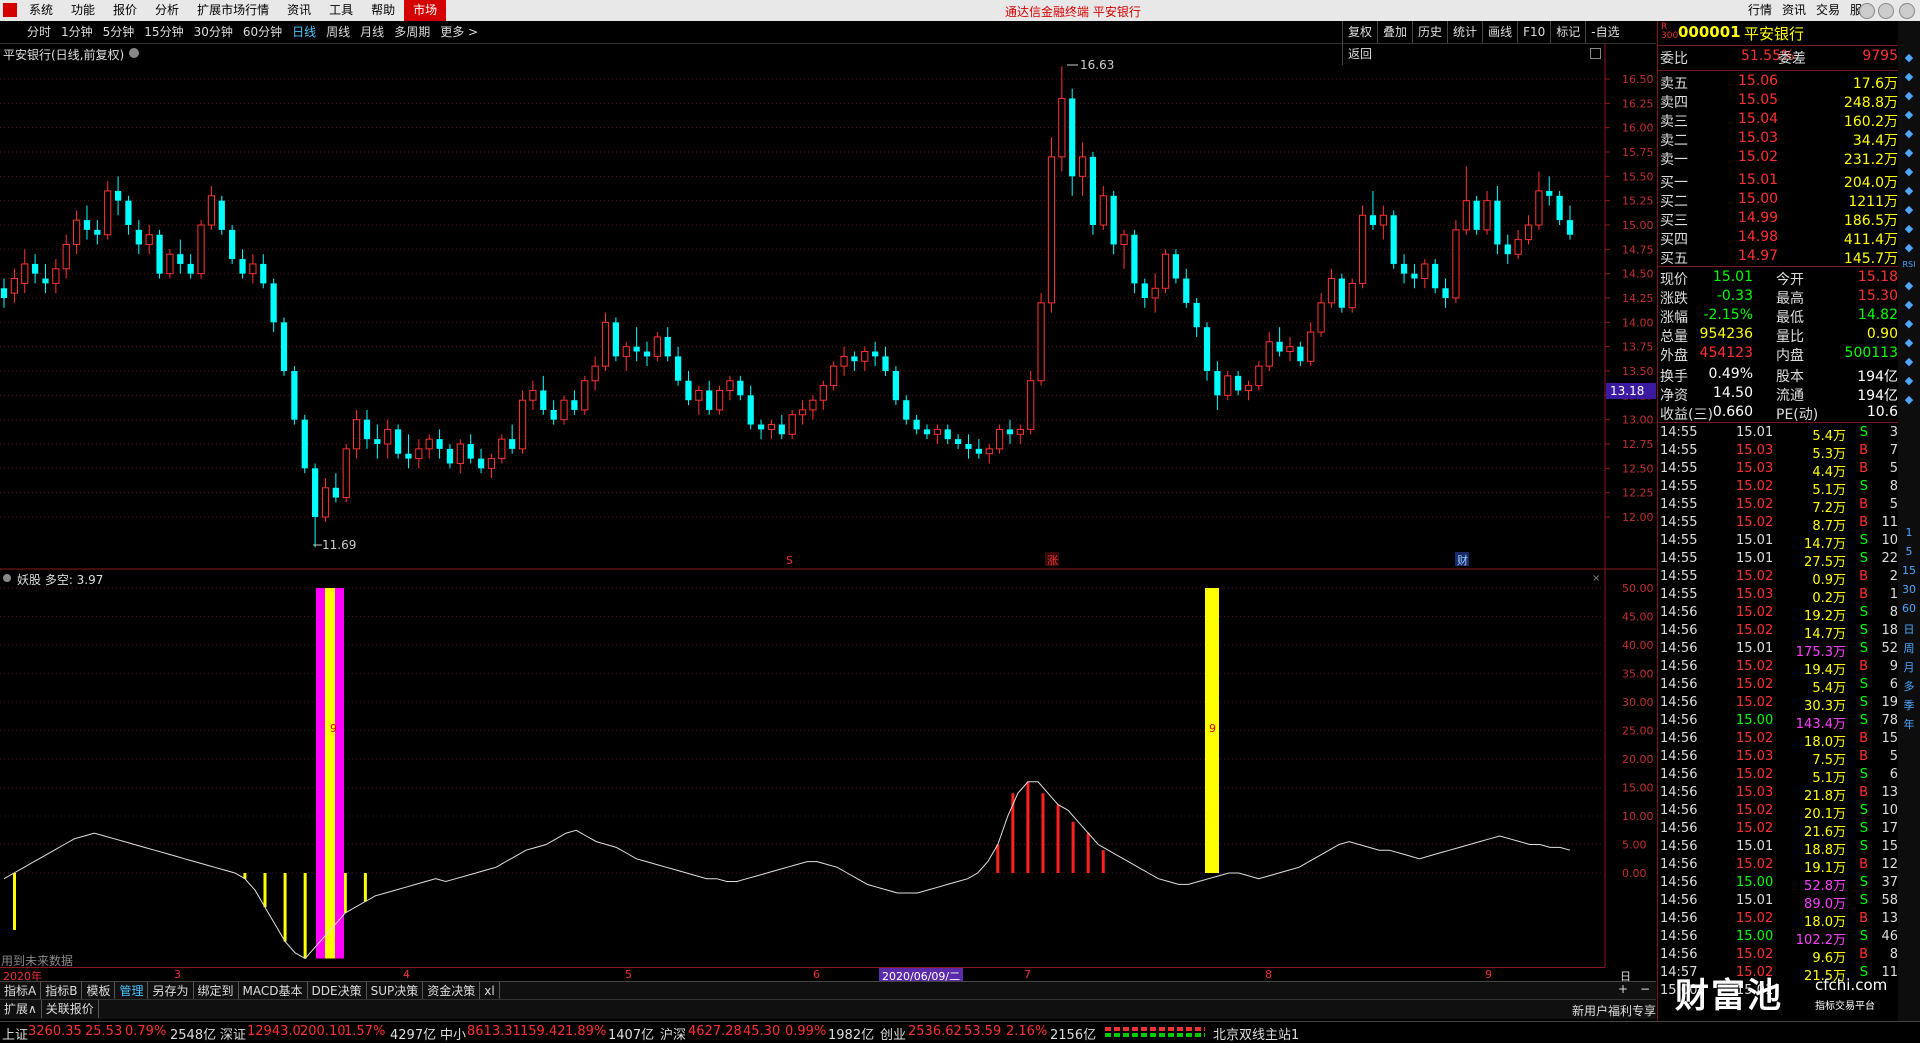  I want to click on line-icon: ◆, so click(1909, 96).